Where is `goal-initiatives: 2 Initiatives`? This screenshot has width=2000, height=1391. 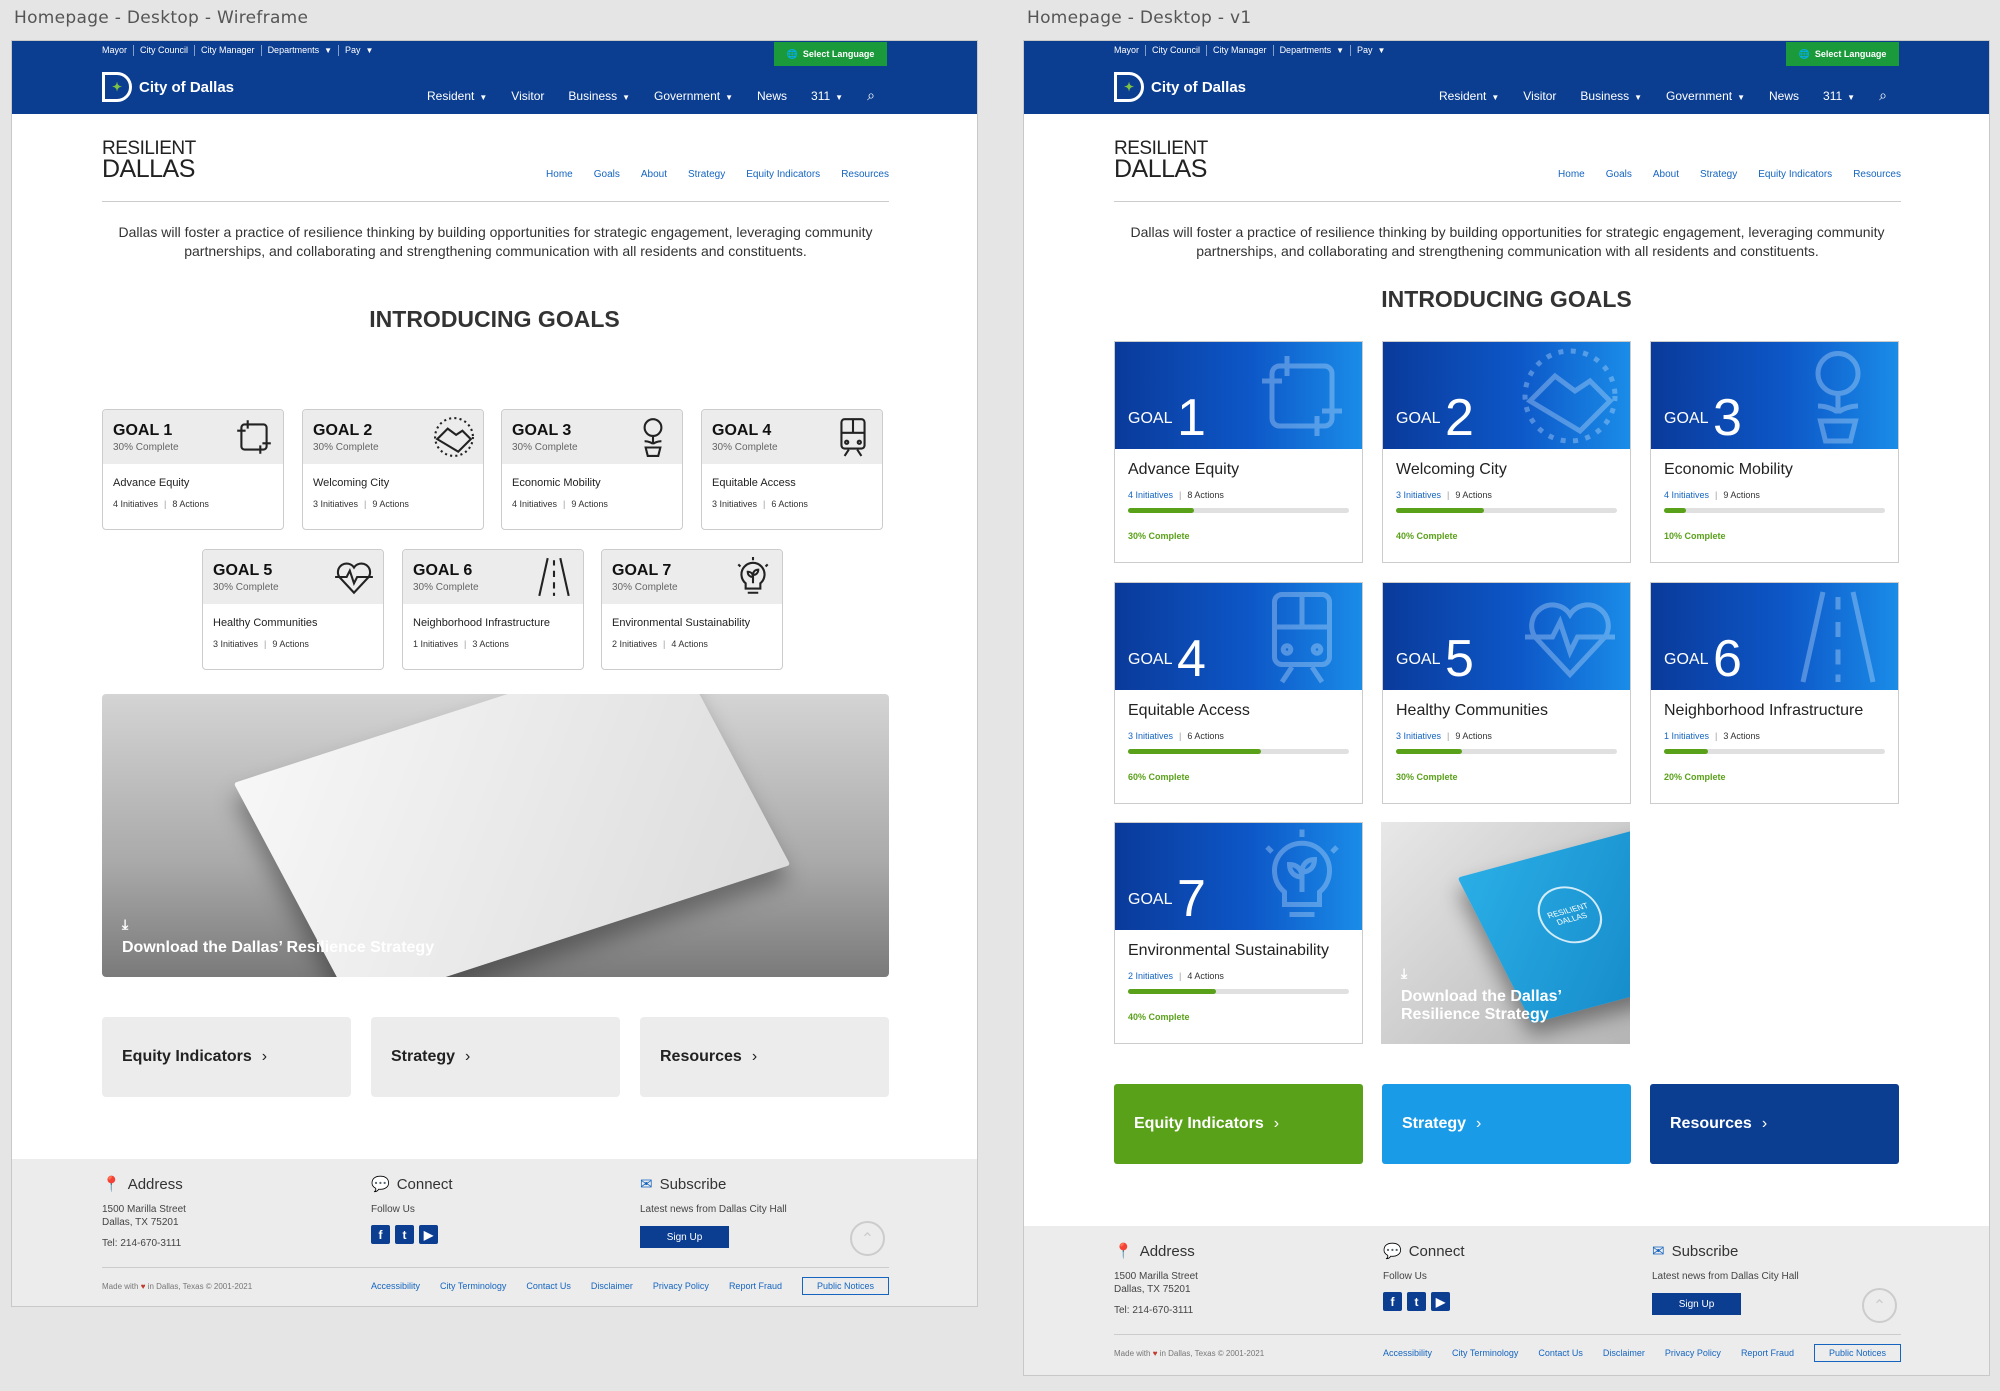
goal-initiatives: 2 Initiatives is located at coordinates (634, 644).